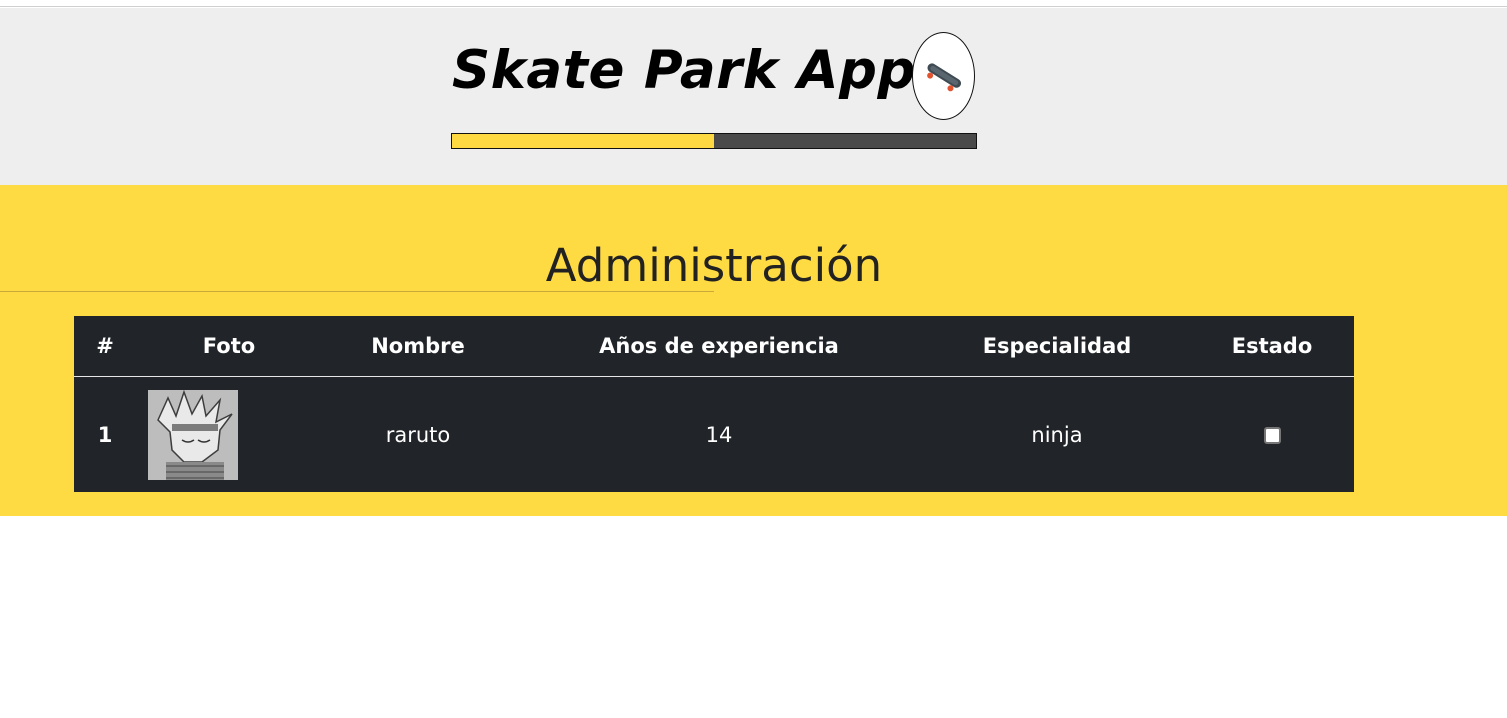 Image resolution: width=1507 pixels, height=718 pixels. I want to click on header-index: #, so click(105, 346).